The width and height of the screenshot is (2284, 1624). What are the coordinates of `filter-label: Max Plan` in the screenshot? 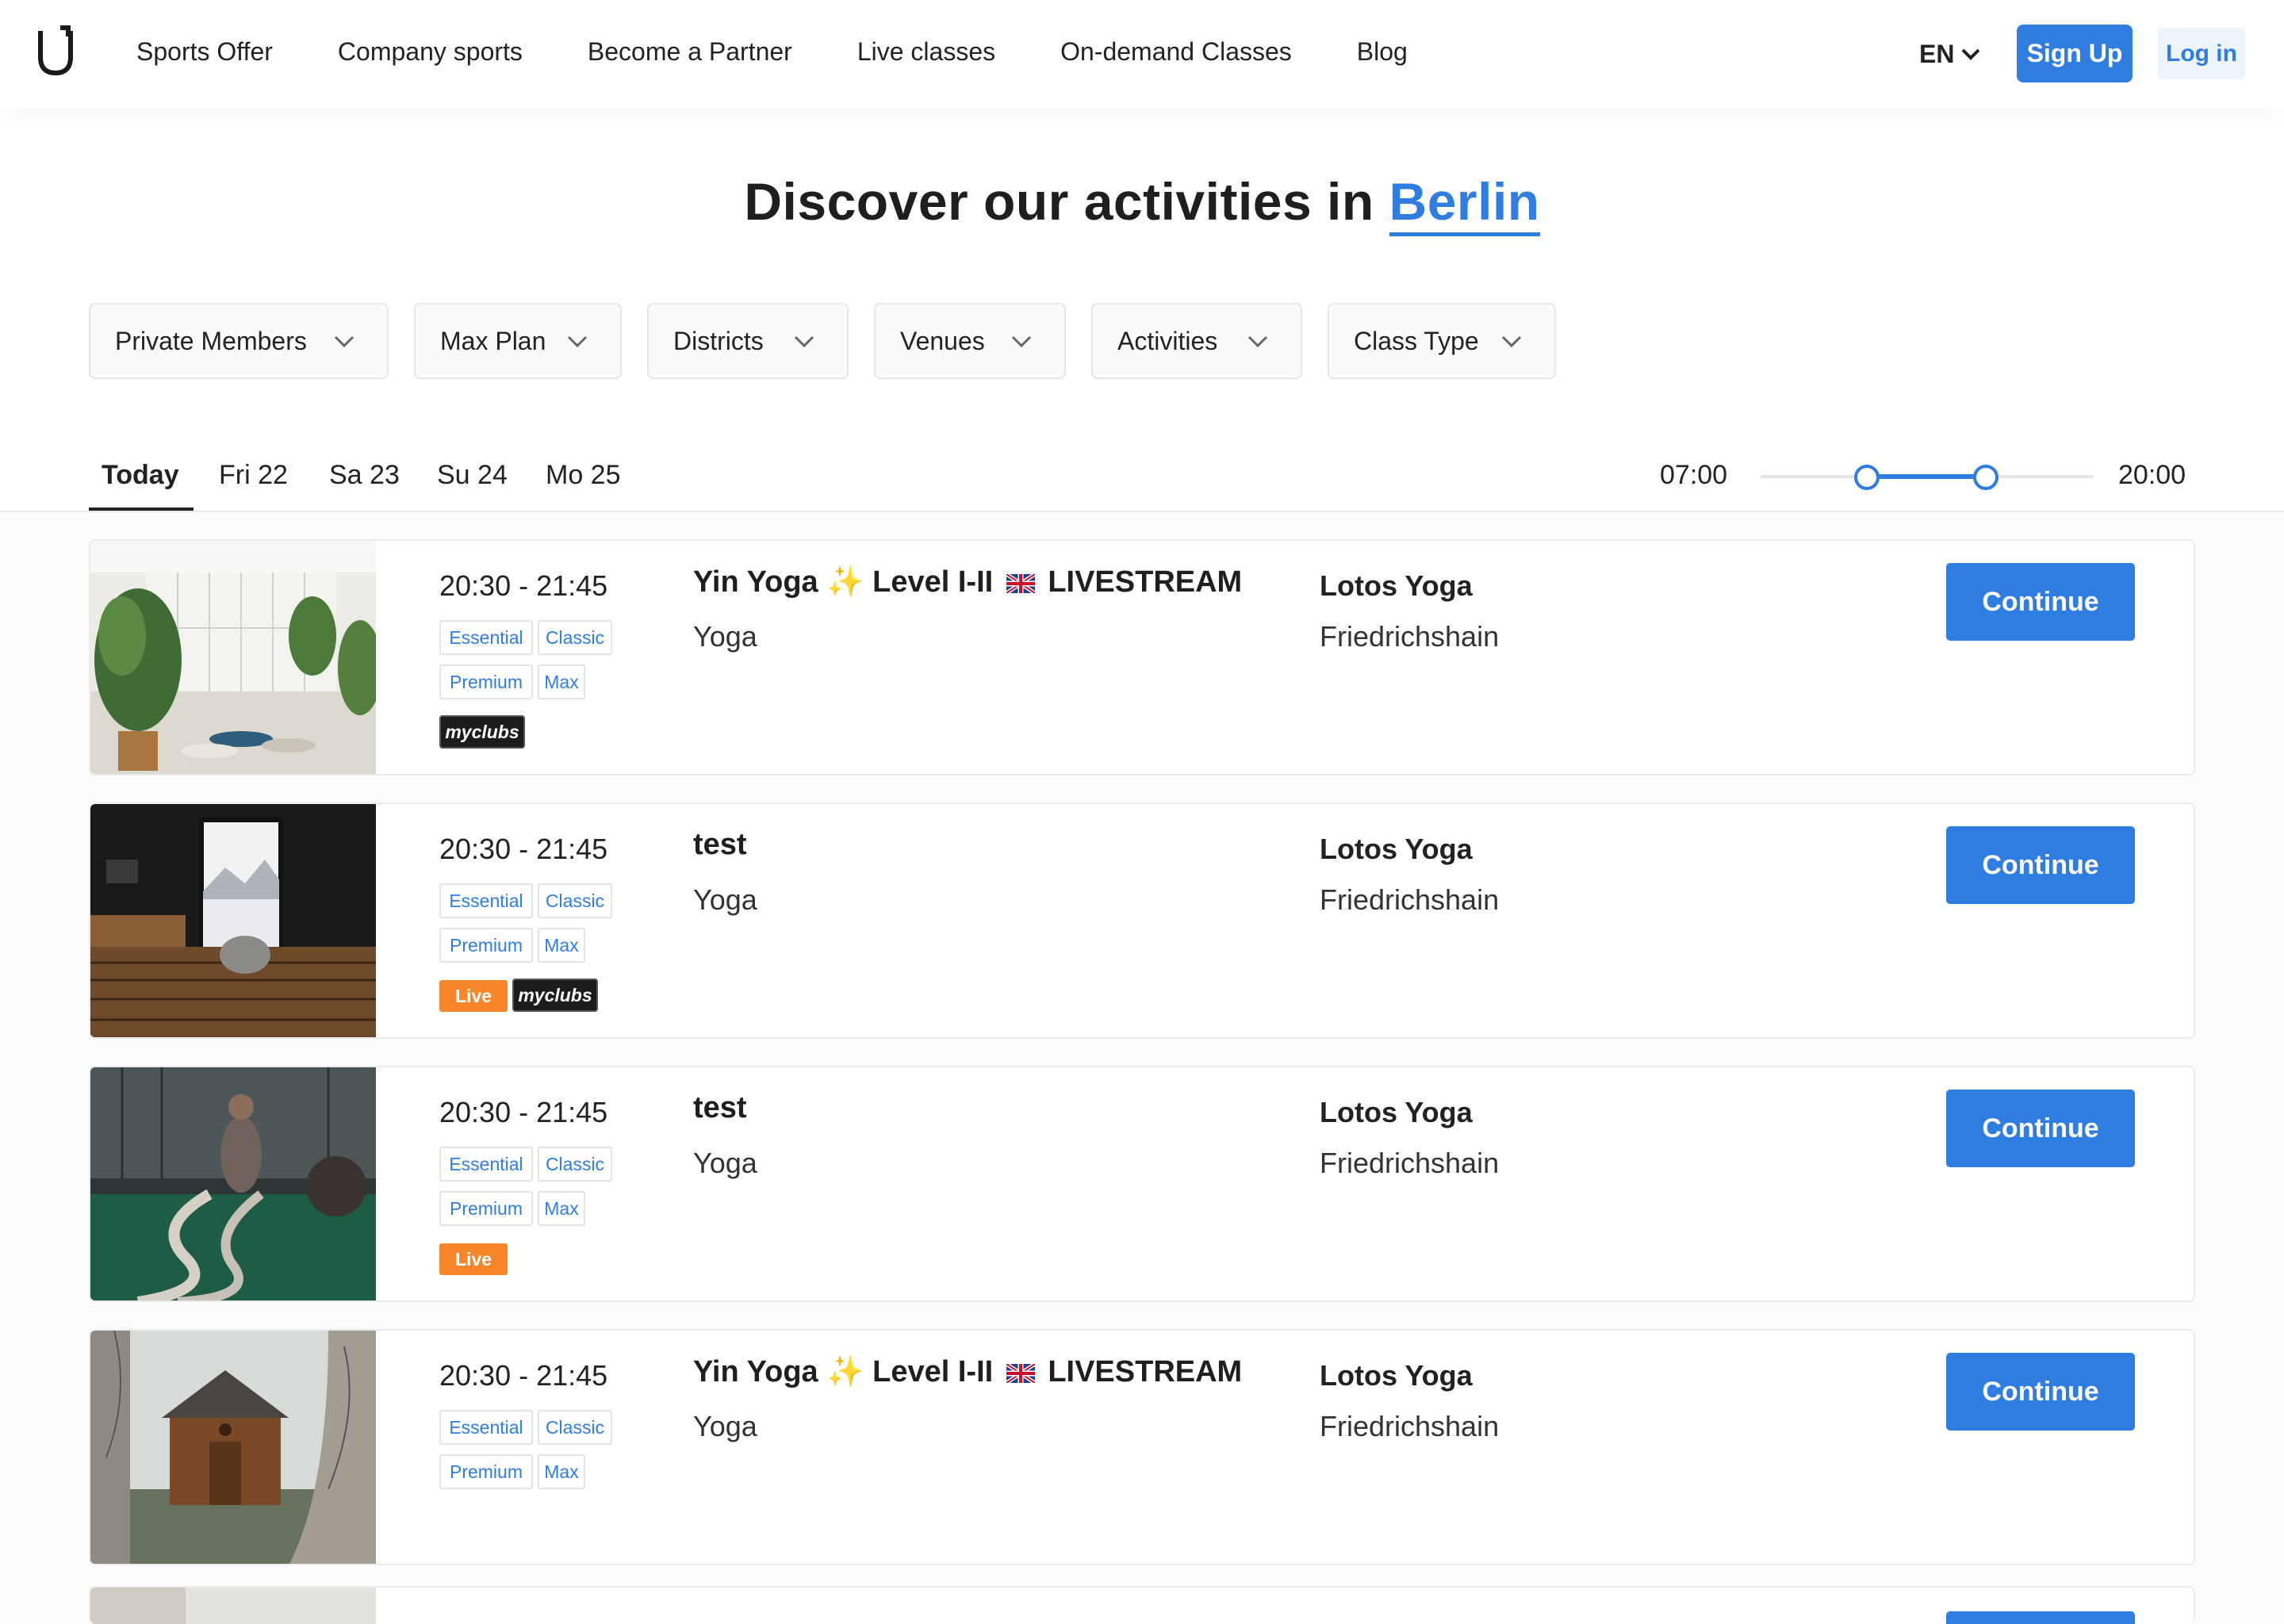 It's located at (493, 340).